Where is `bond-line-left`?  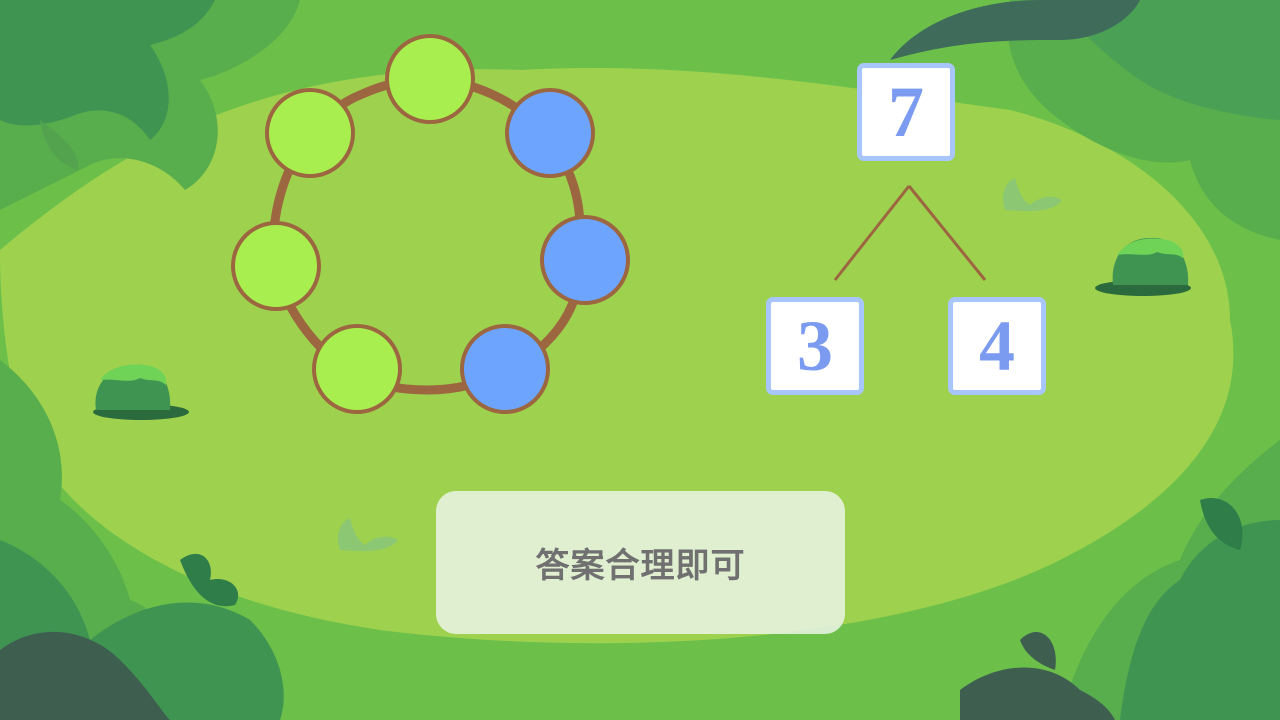 bond-line-left is located at coordinates (872, 233).